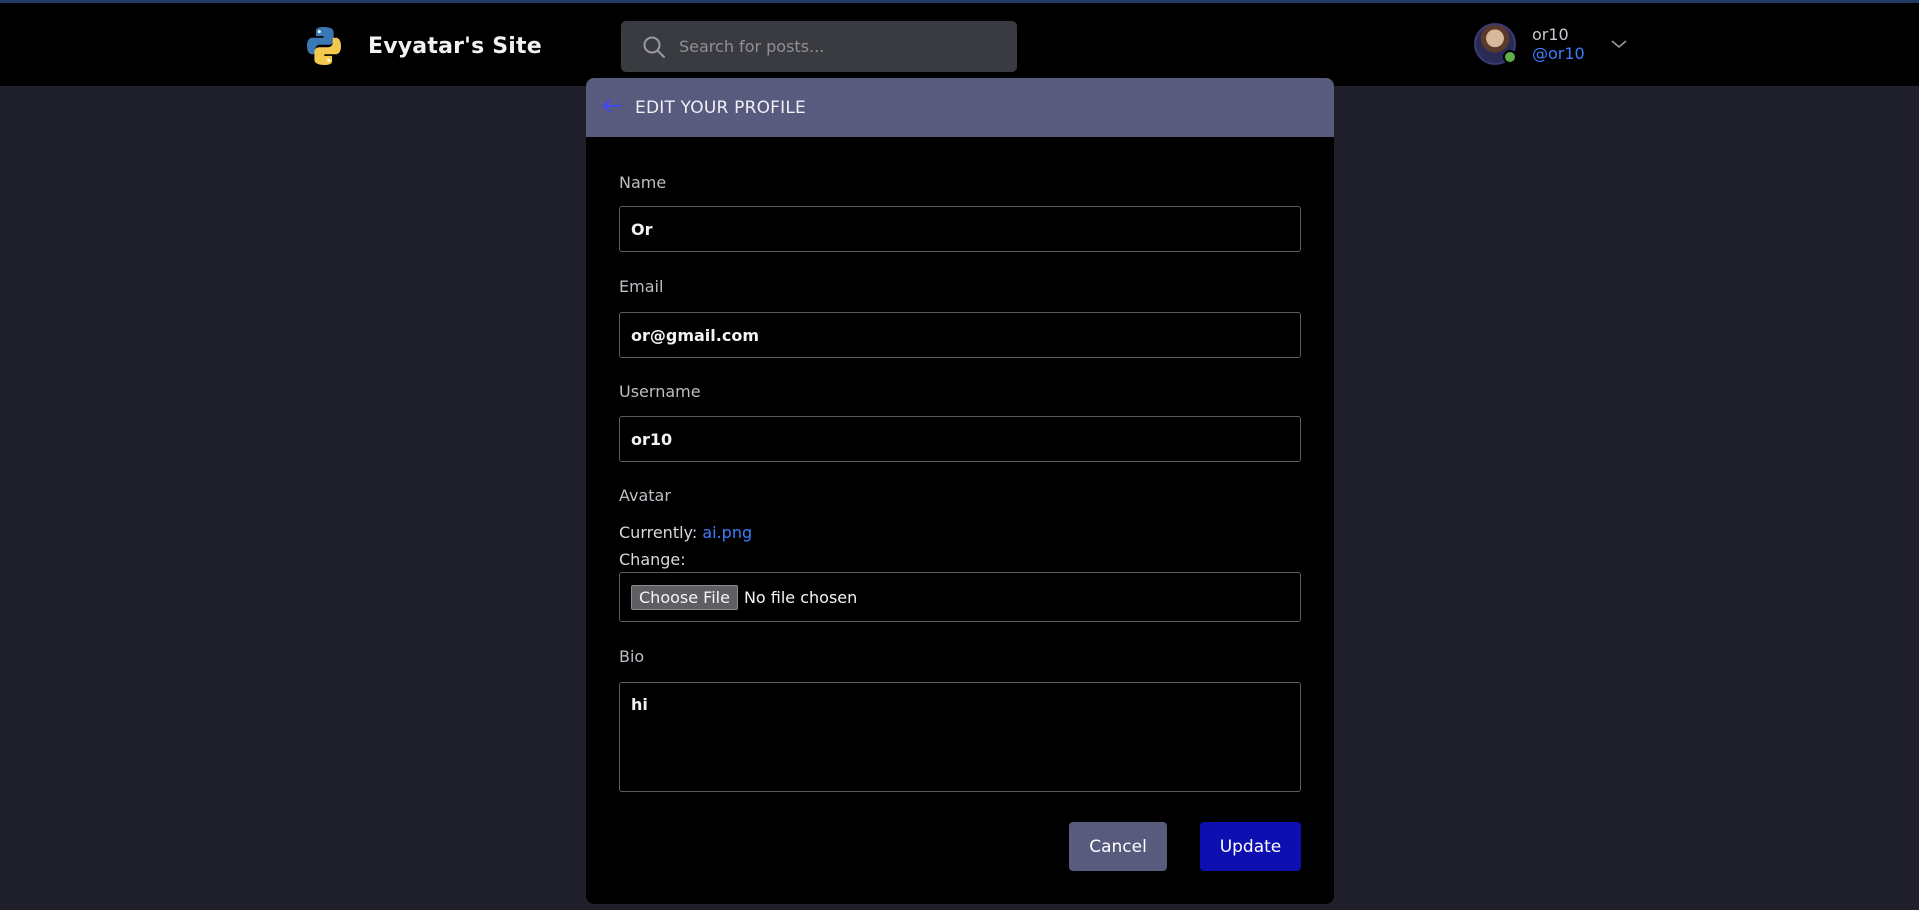  What do you see at coordinates (727, 532) in the screenshot?
I see `avatar-current-file-link: ai.png` at bounding box center [727, 532].